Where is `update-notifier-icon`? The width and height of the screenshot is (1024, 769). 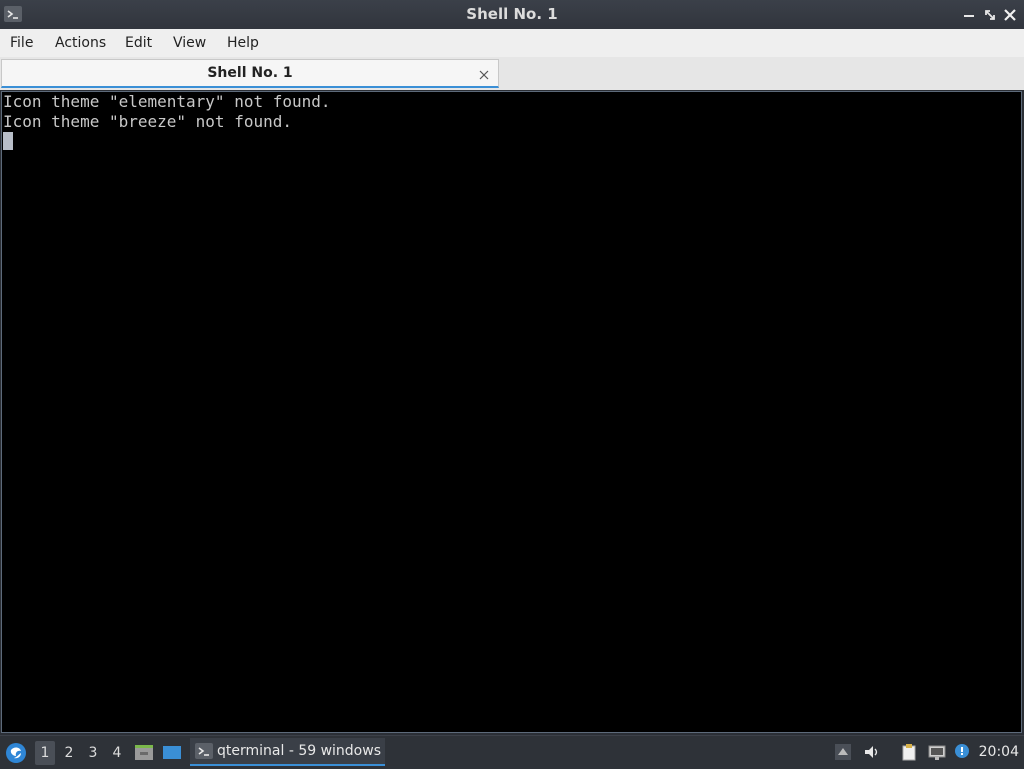
update-notifier-icon is located at coordinates (962, 752).